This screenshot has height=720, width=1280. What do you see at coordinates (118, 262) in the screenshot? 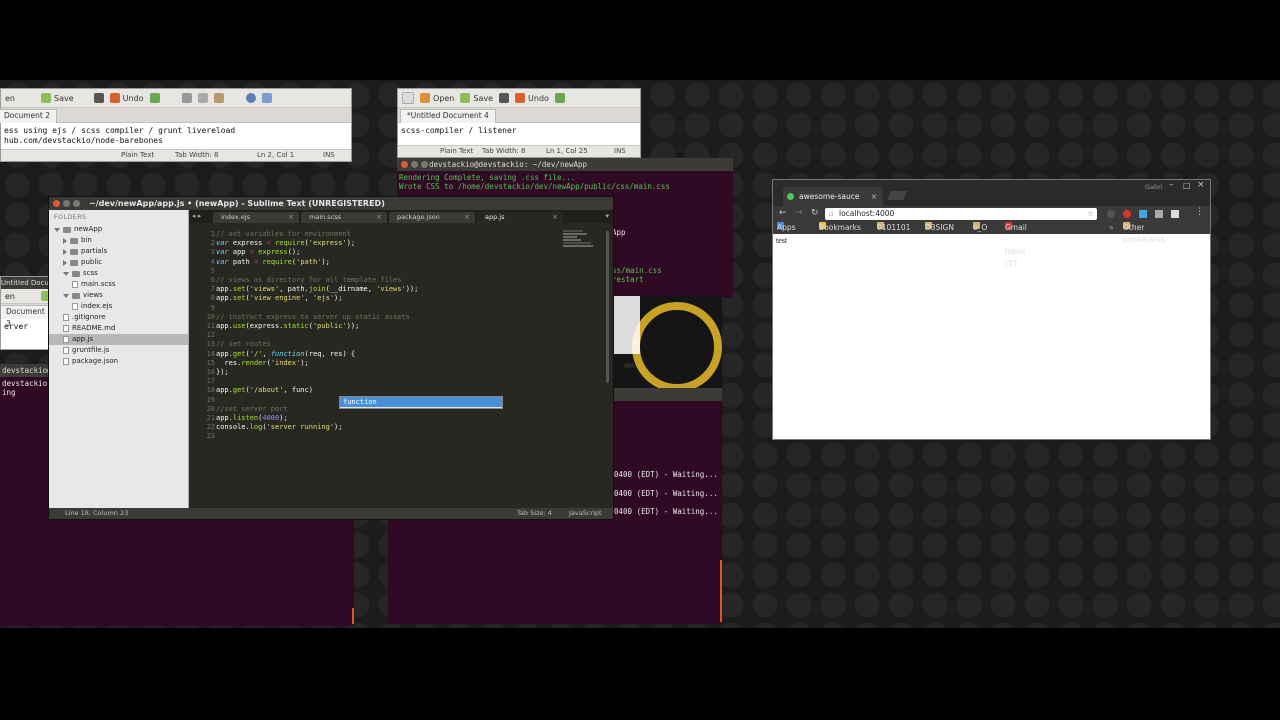
I see `sidebar-item: public` at bounding box center [118, 262].